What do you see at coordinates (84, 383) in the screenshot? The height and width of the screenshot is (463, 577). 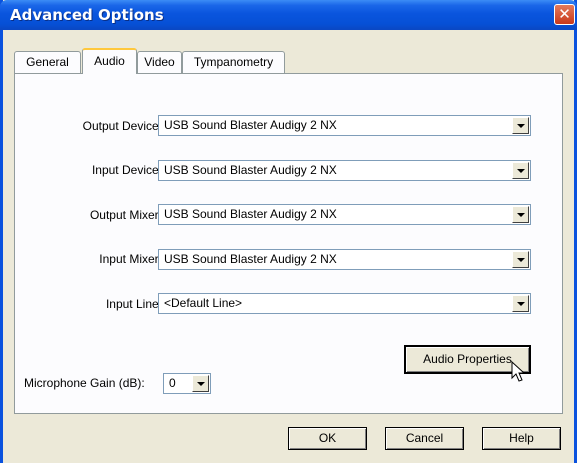 I see `microphone-gain-label: Microphone Gain (dB):` at bounding box center [84, 383].